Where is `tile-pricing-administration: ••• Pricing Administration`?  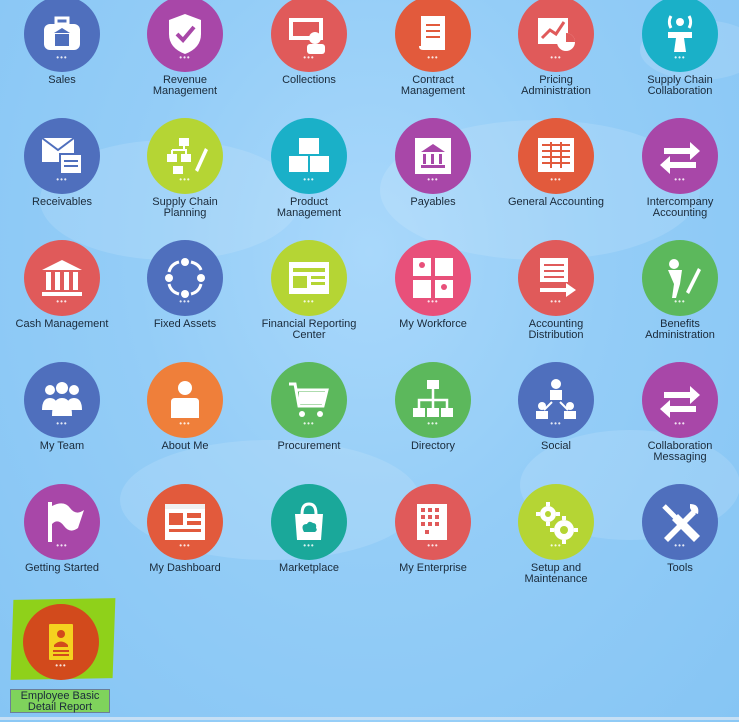 tile-pricing-administration: ••• Pricing Administration is located at coordinates (556, 57).